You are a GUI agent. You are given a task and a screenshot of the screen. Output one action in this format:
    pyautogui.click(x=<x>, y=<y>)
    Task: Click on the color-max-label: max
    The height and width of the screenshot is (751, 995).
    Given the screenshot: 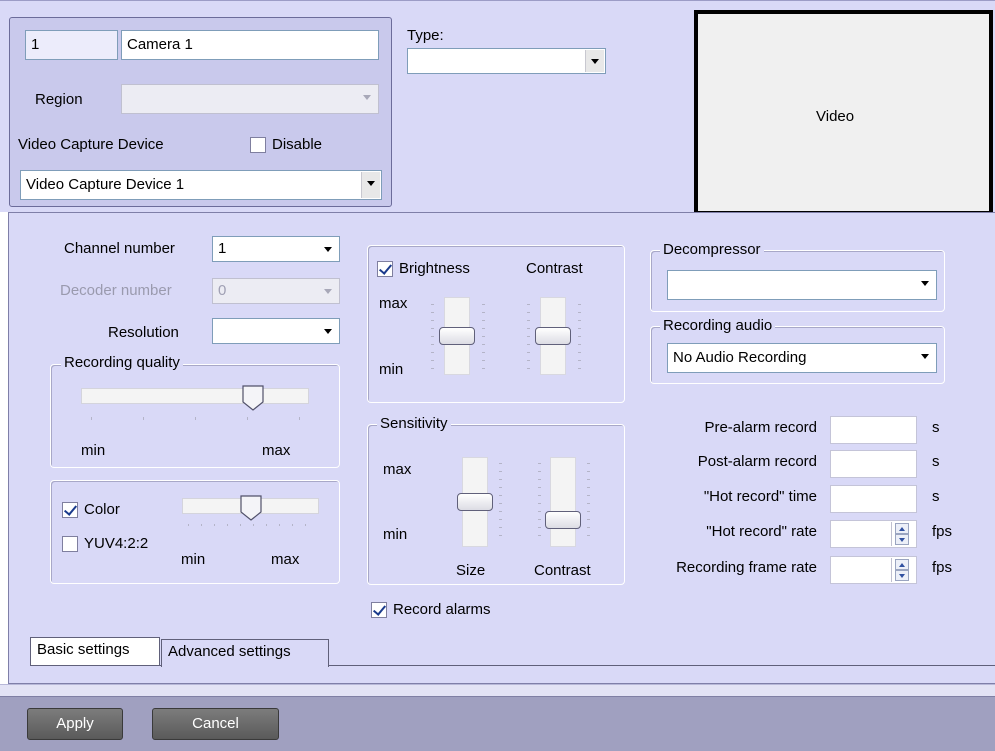 What is the action you would take?
    pyautogui.click(x=285, y=559)
    